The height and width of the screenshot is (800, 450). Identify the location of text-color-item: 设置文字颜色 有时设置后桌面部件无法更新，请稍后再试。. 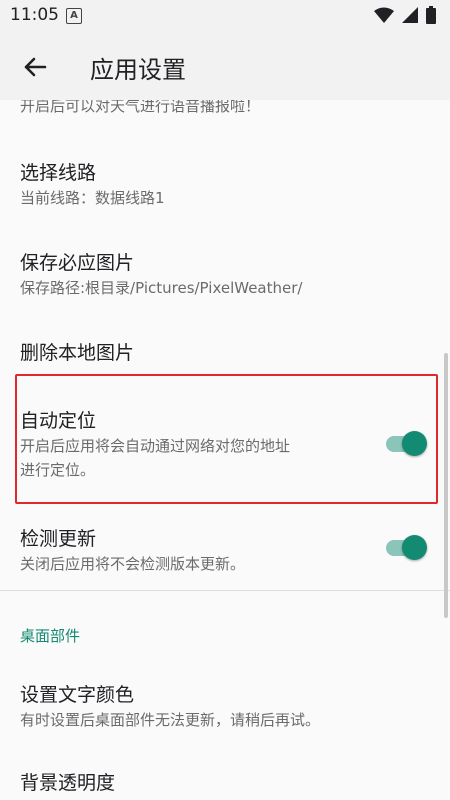
(225, 707).